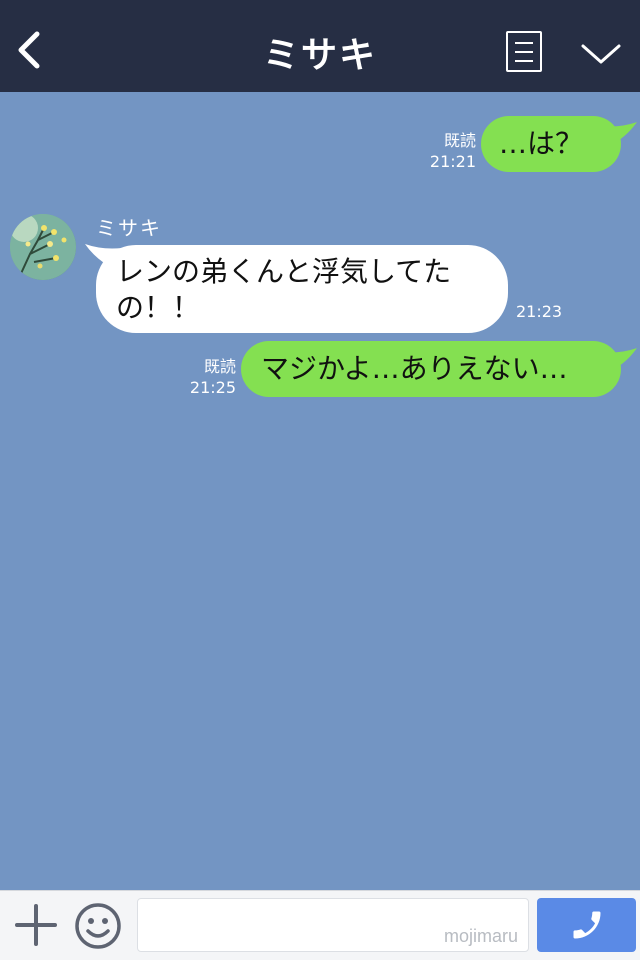  Describe the element at coordinates (319, 55) in the screenshot. I see `chat-title: ミサキ` at that location.